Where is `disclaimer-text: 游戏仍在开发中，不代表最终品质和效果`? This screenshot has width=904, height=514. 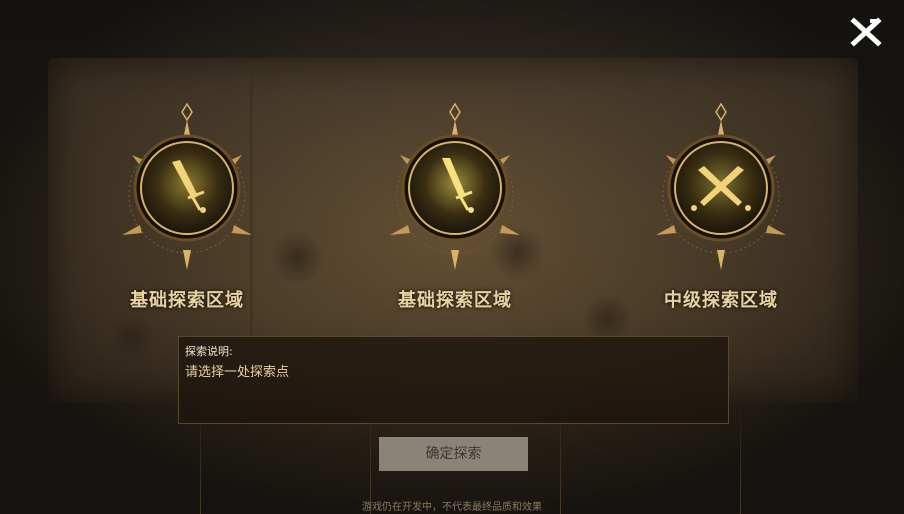
disclaimer-text: 游戏仍在开发中，不代表最终品质和效果 is located at coordinates (452, 507).